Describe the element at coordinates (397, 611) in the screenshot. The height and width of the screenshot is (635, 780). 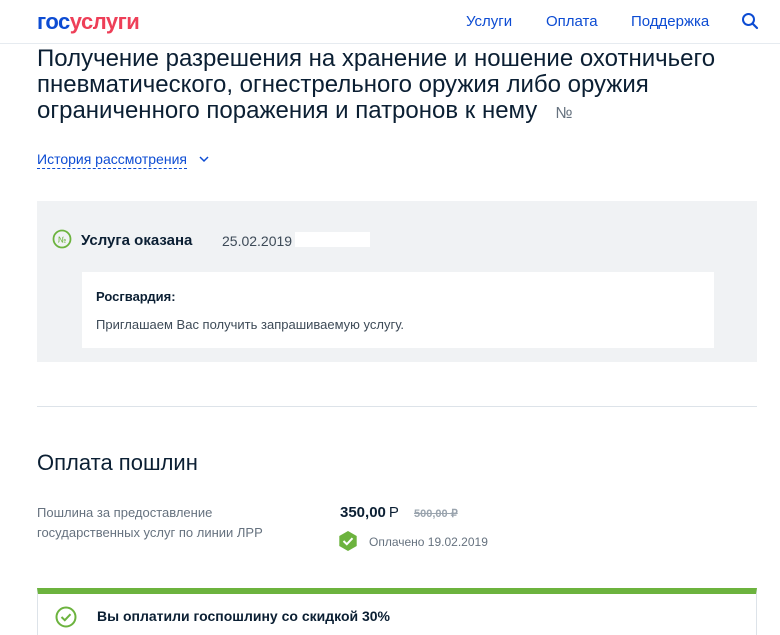
I see `discount-notice: Вы оплатили госпошлину со скидкой 30%` at that location.